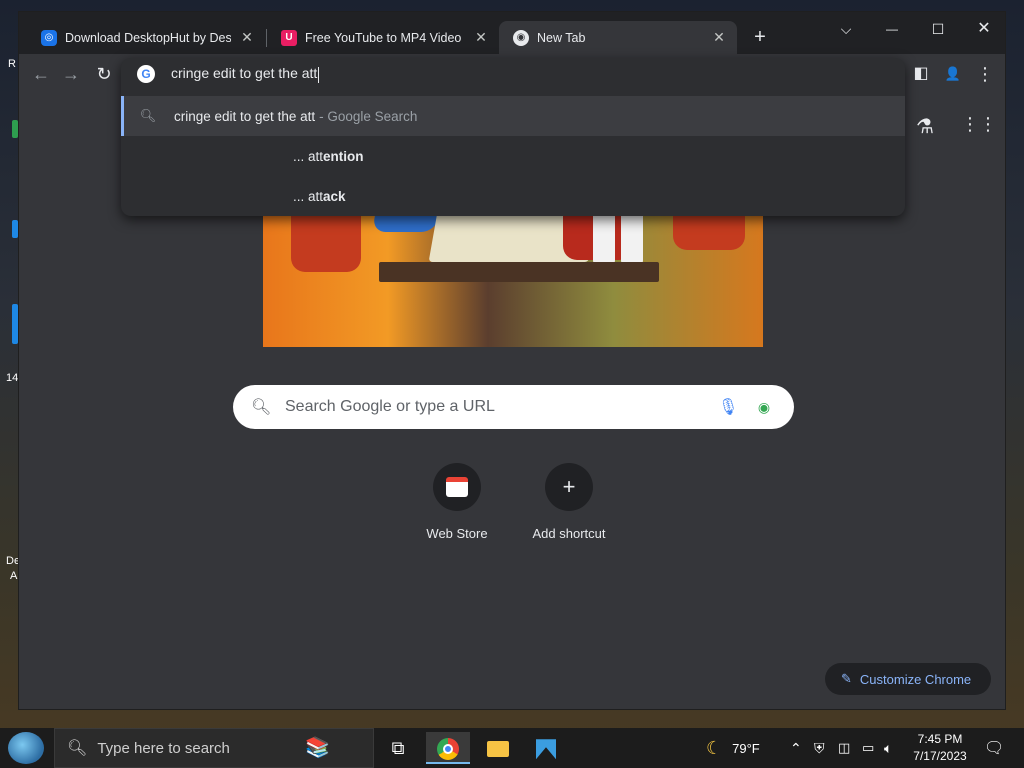 This screenshot has height=768, width=1024. What do you see at coordinates (569, 533) in the screenshot?
I see `shortcut-label: Add shortcut` at bounding box center [569, 533].